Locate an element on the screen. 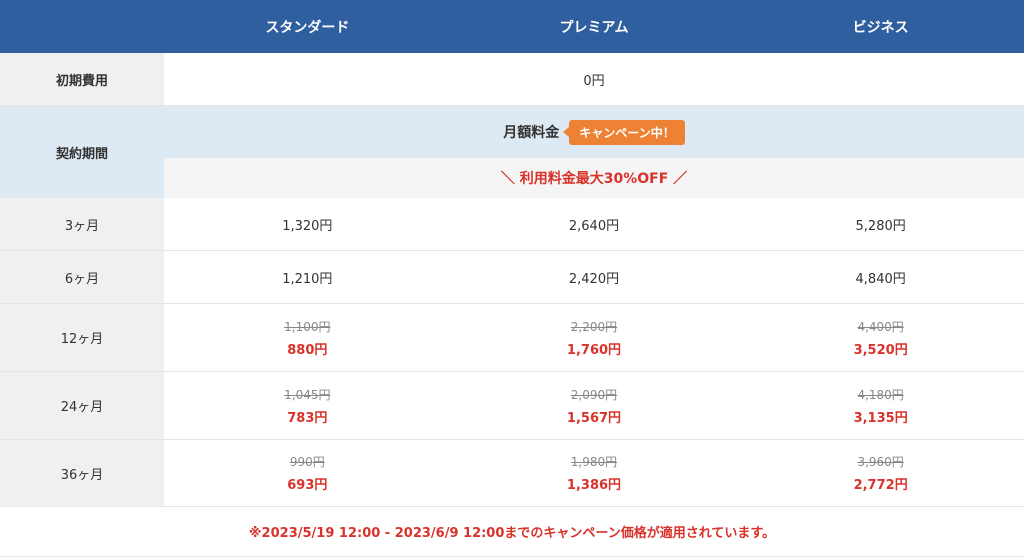 This screenshot has height=560, width=1024. monthly-price: 2,420円 is located at coordinates (594, 279).